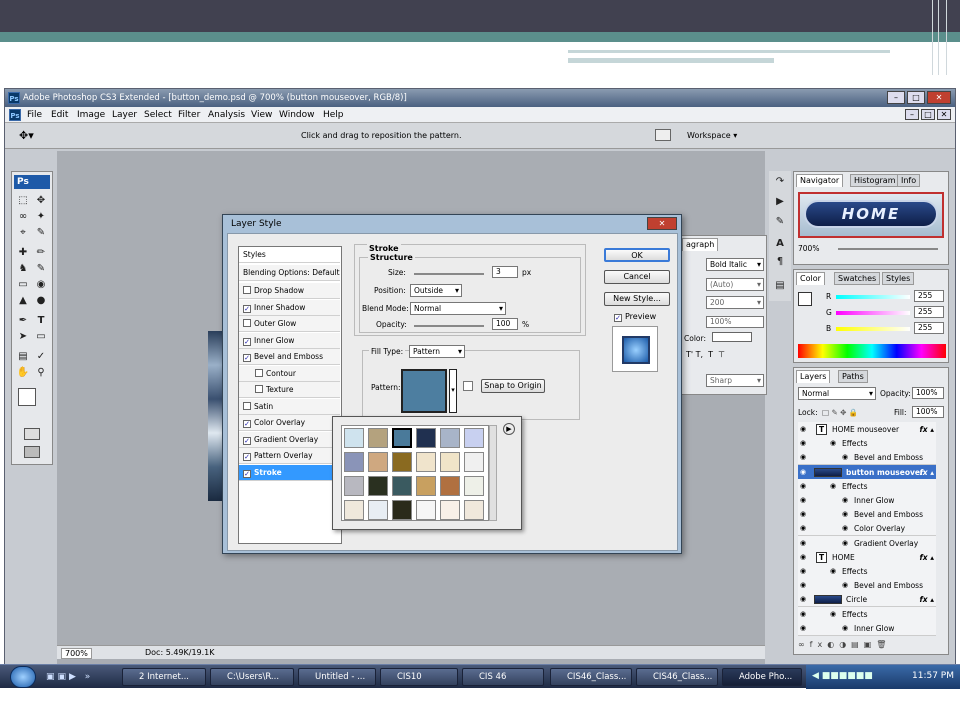 The width and height of the screenshot is (960, 720). I want to click on crop-tool-icon: ⌖, so click(23, 233).